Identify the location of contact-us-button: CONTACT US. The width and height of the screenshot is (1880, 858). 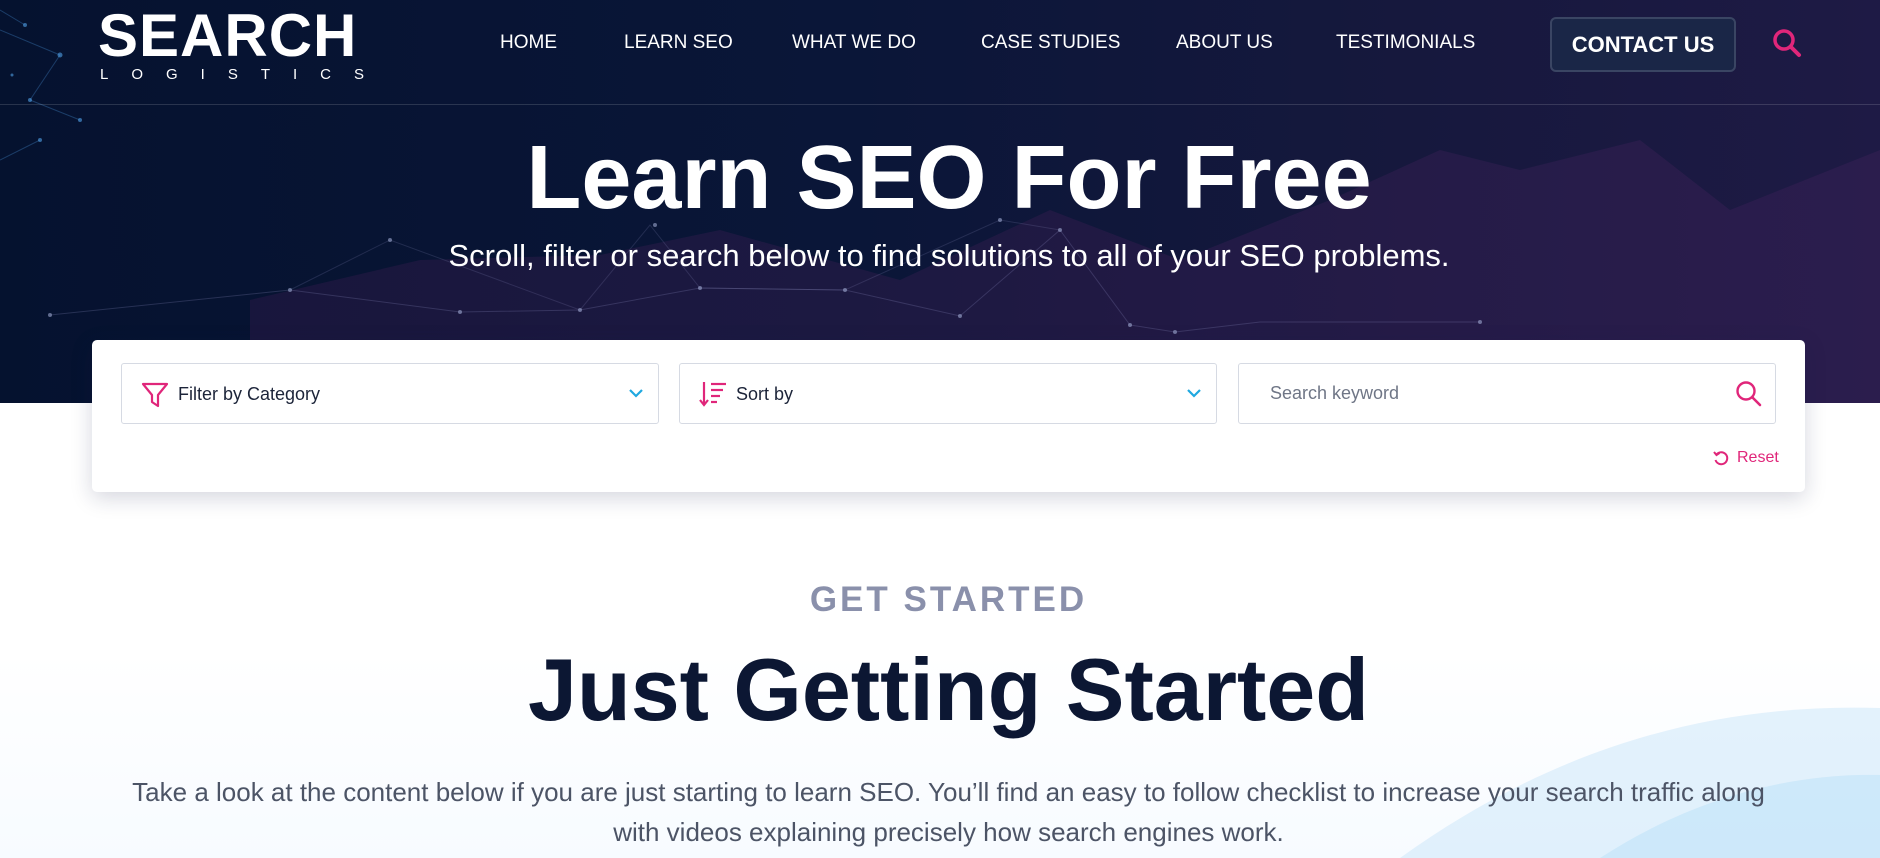
(1643, 44).